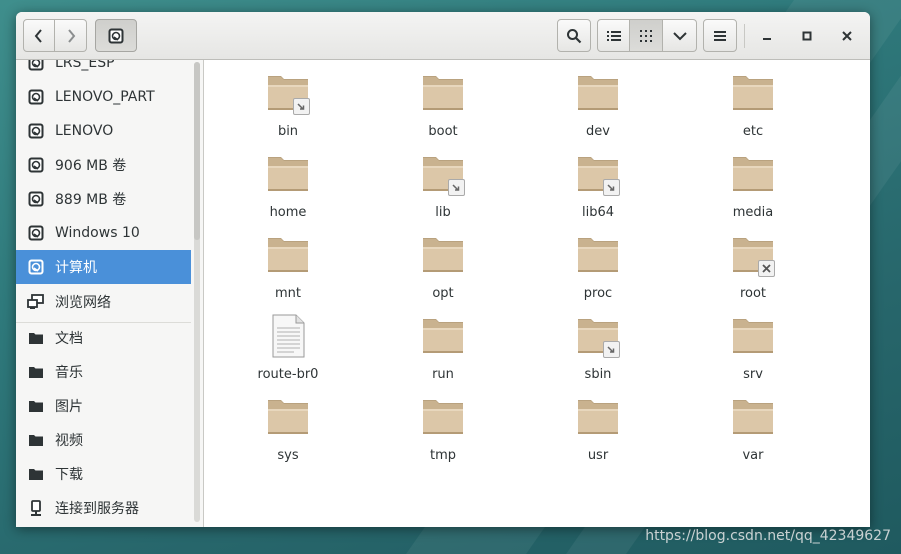 The height and width of the screenshot is (554, 901). I want to click on file-item-media: media, so click(753, 189).